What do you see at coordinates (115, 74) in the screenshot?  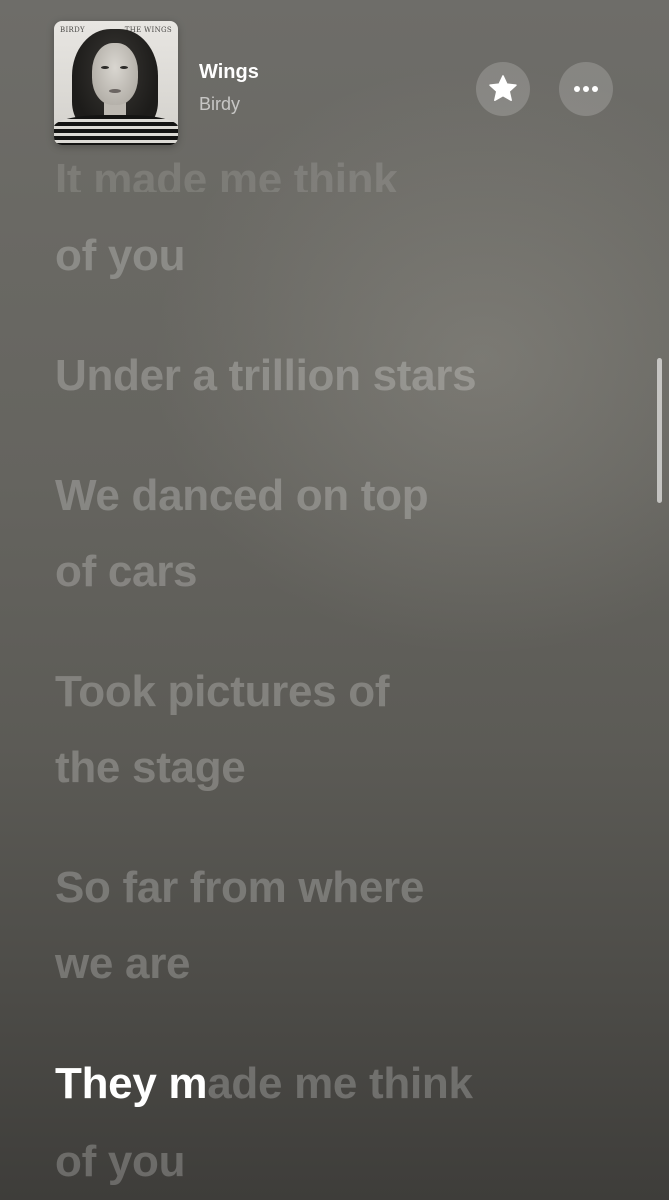 I see `artwork-face` at bounding box center [115, 74].